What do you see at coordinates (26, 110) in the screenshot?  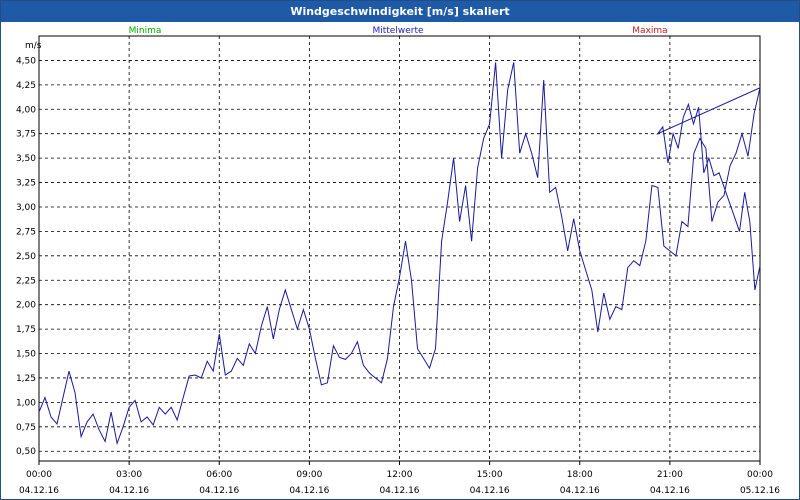 I see `y-tick-label: 4,00` at bounding box center [26, 110].